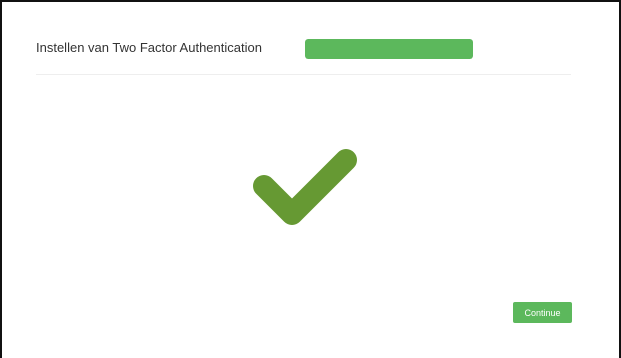  Describe the element at coordinates (303, 74) in the screenshot. I see `divider` at that location.